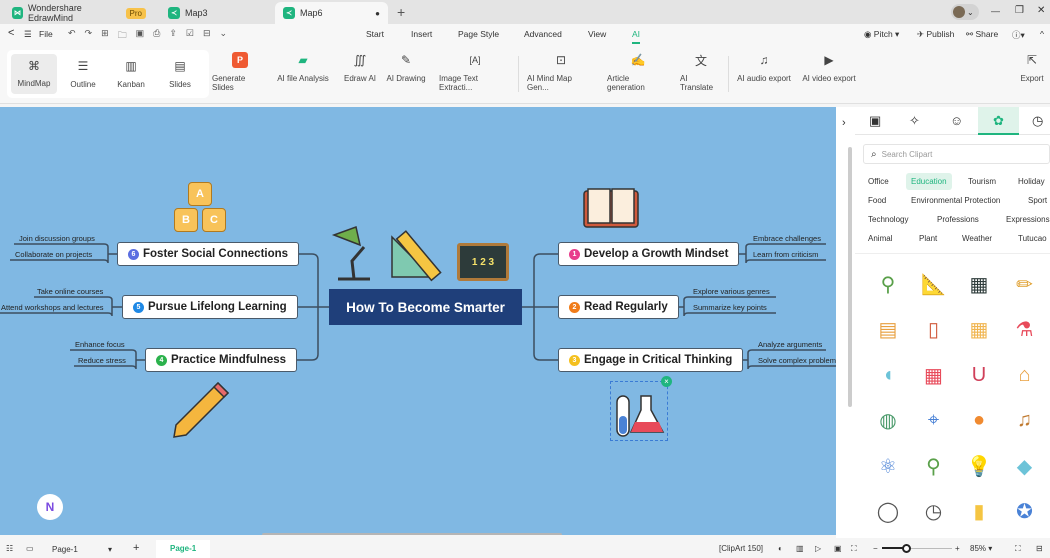 This screenshot has height=558, width=1050. I want to click on telescope-clipart-icon: ⌖, so click(934, 421).